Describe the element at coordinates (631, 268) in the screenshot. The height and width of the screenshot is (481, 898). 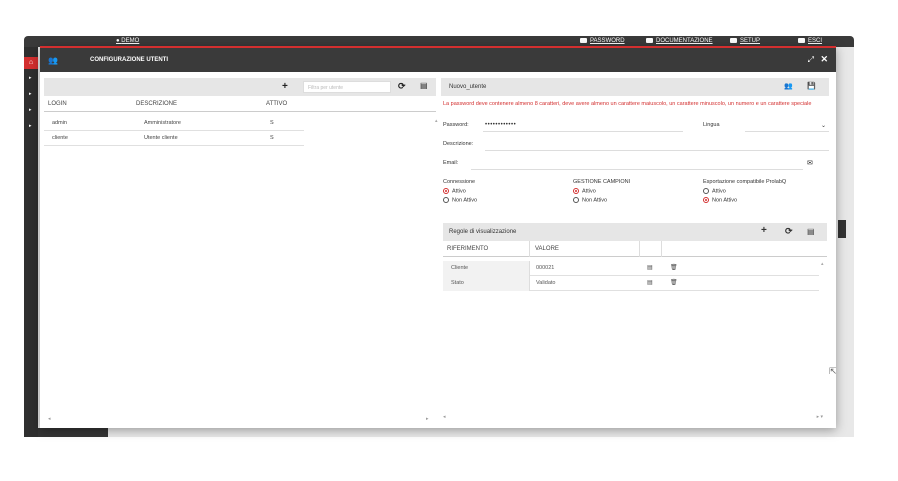
I see `table-row: Cliente 000021 ▤ 🗑` at that location.